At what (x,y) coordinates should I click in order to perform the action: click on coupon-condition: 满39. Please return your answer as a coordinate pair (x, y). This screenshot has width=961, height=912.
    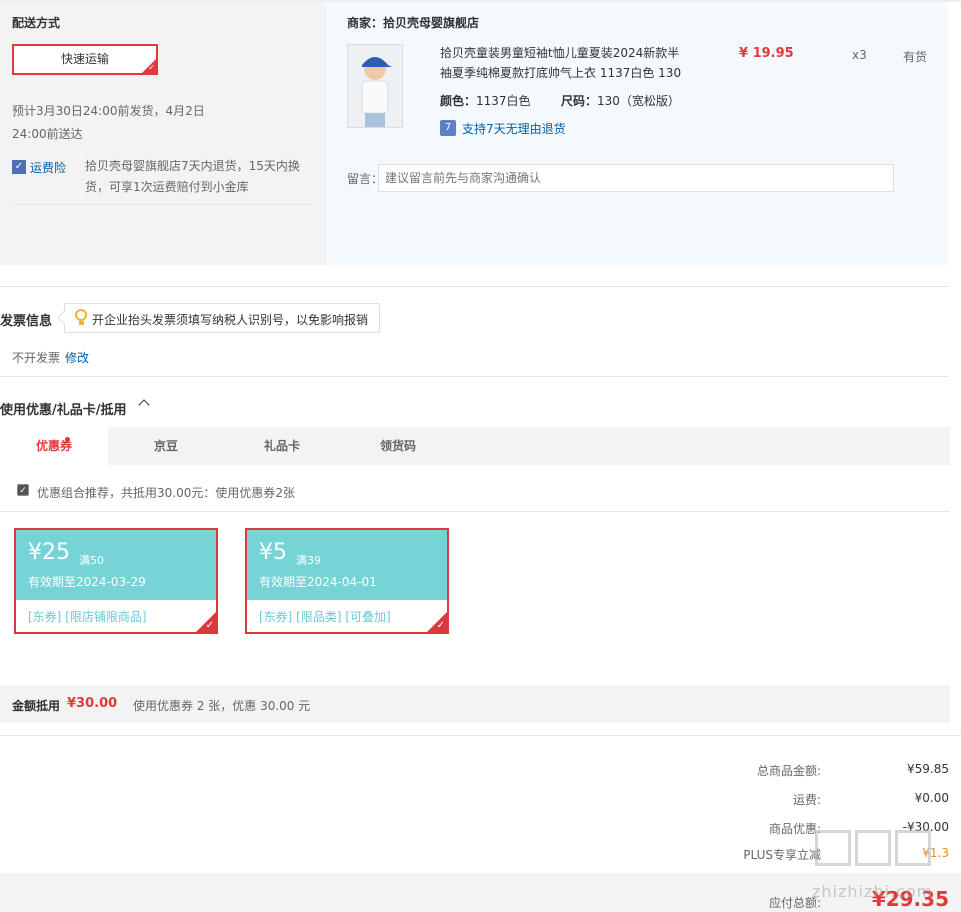
    Looking at the image, I should click on (308, 560).